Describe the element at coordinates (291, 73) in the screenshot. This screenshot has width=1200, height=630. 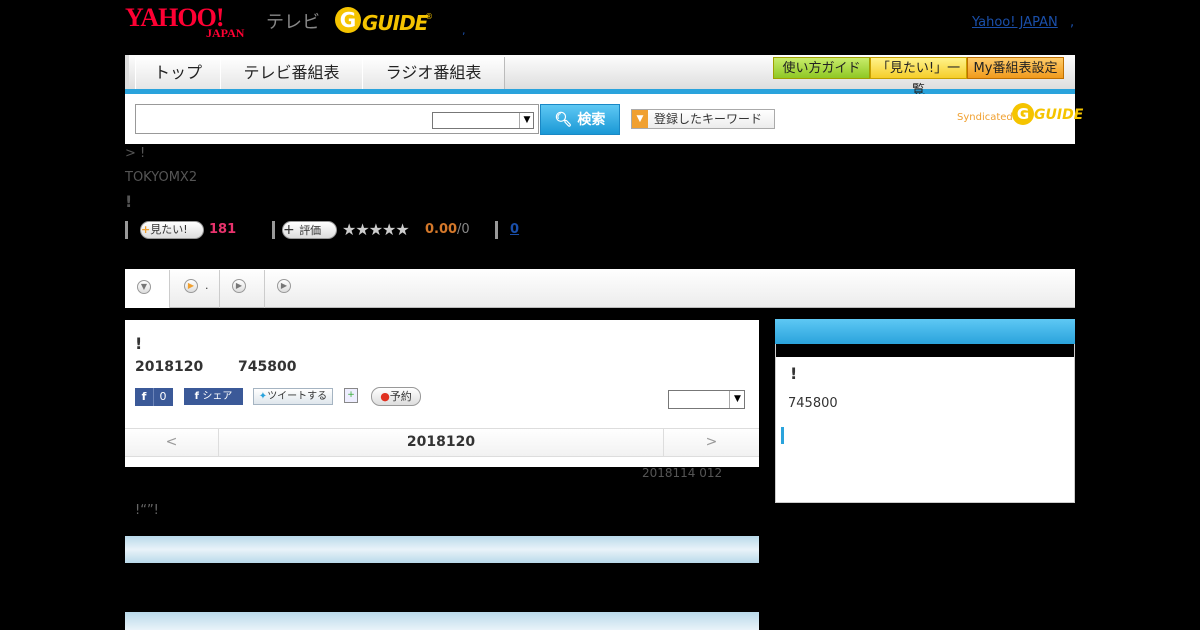
I see `tab-tv-listings: テレビ番組表` at that location.